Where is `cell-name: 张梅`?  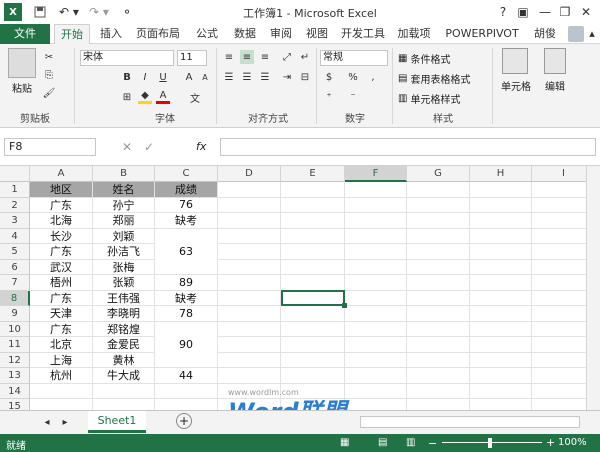
cell-name: 张梅 is located at coordinates (124, 267).